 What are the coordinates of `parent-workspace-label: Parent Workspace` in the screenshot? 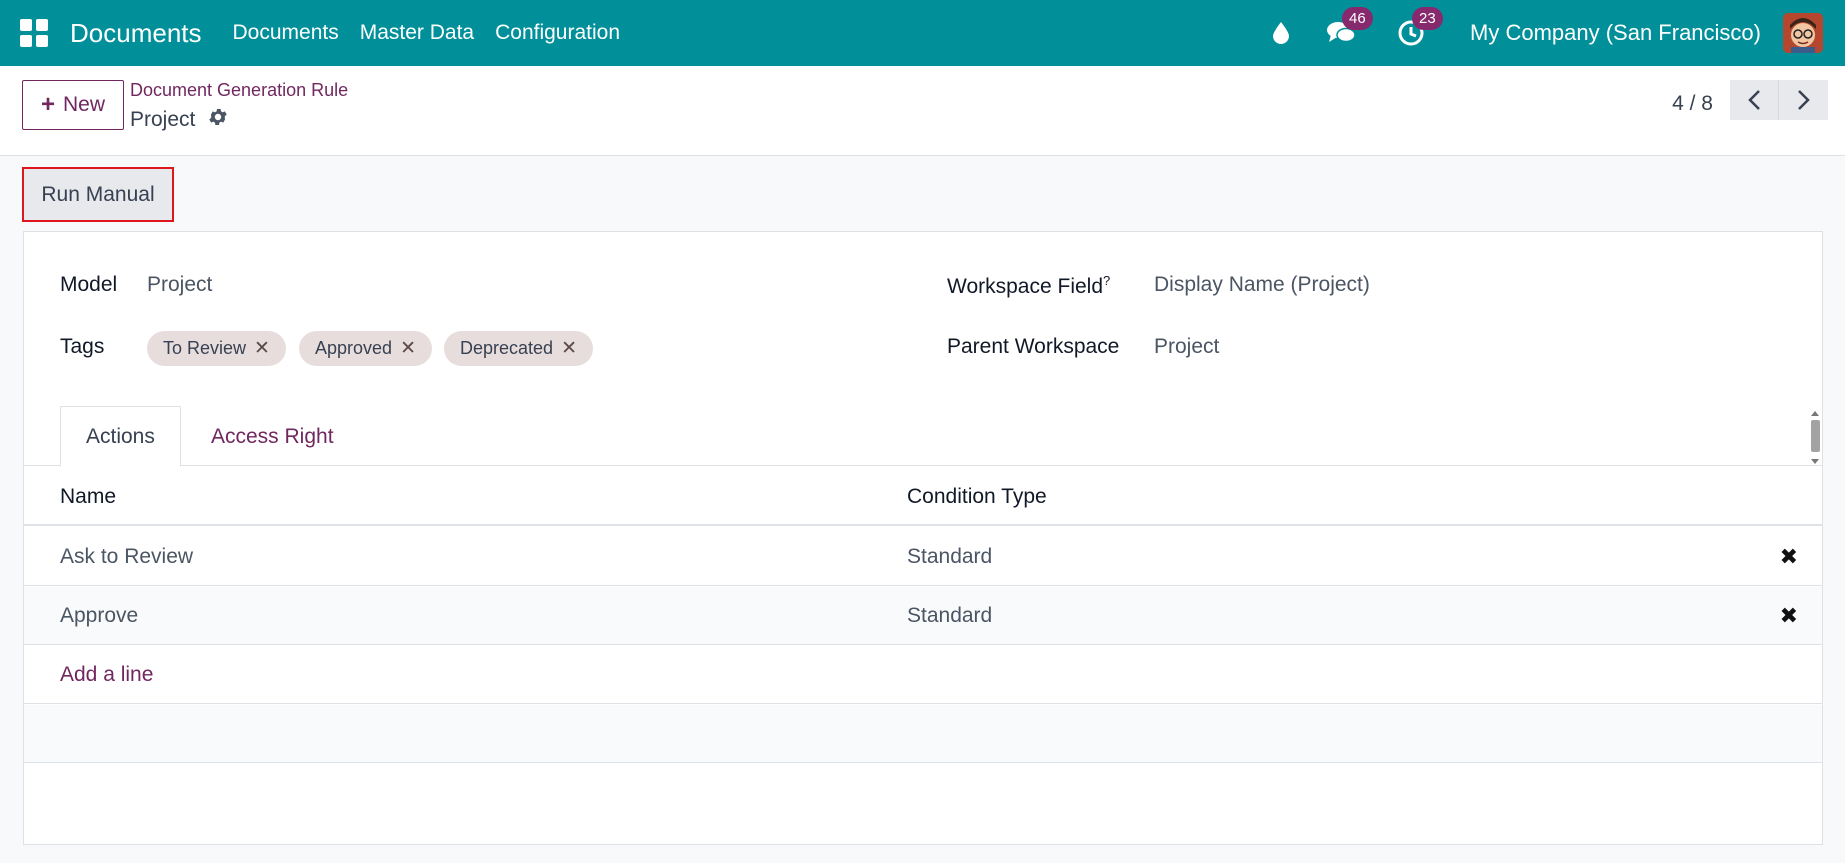 It's located at (1033, 346).